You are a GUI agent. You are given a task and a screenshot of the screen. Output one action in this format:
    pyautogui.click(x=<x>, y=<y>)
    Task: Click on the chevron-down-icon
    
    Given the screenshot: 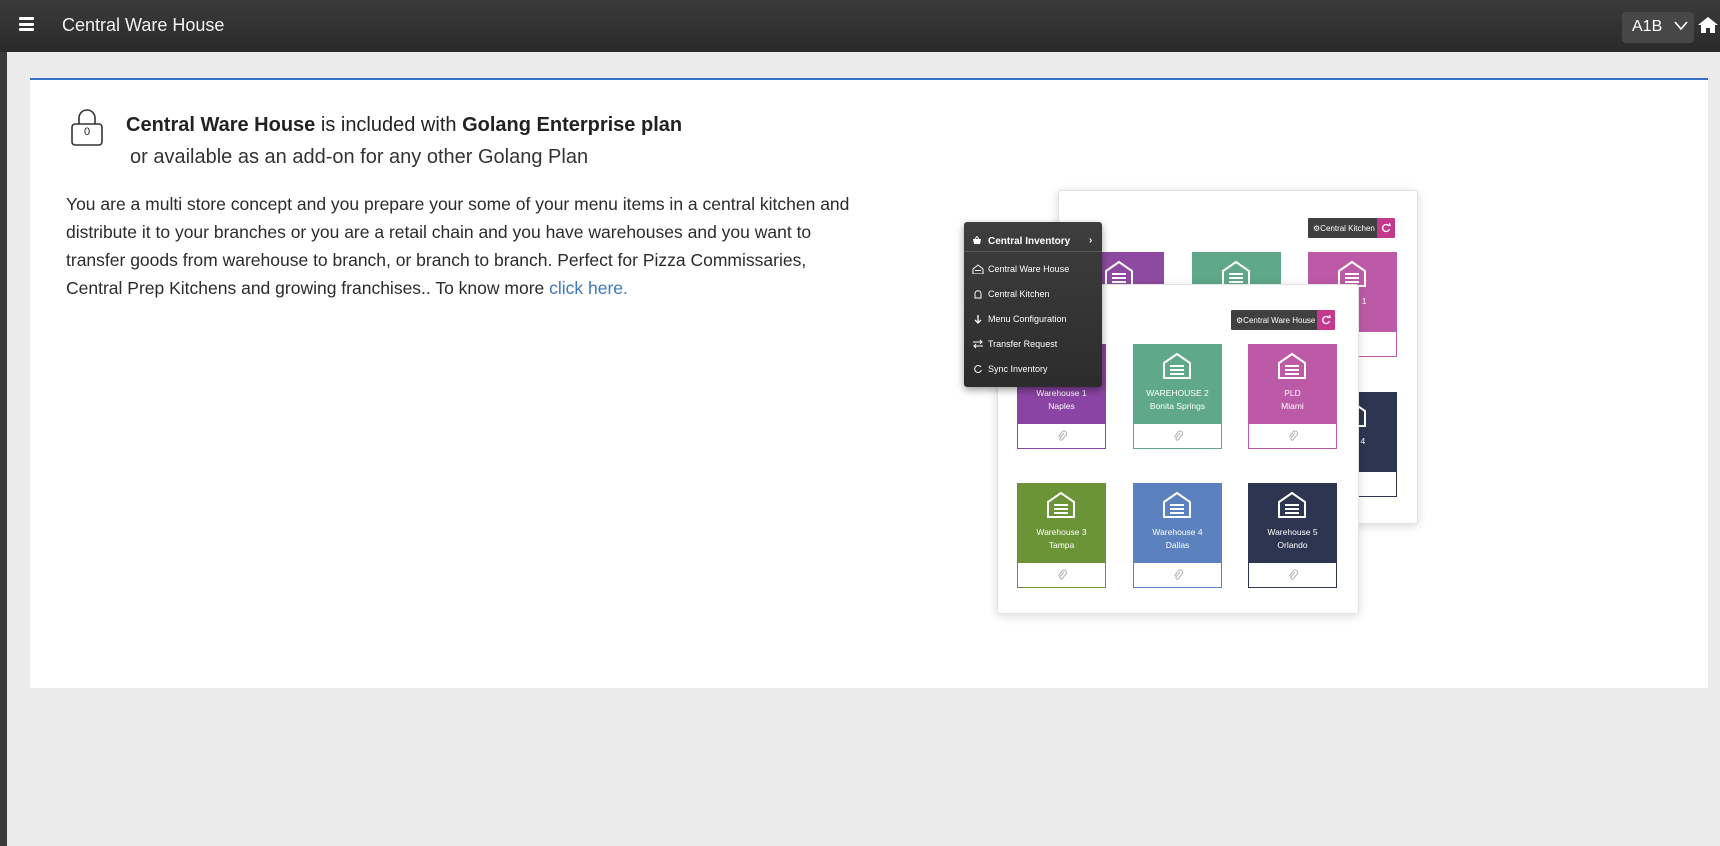 What is the action you would take?
    pyautogui.click(x=1681, y=26)
    